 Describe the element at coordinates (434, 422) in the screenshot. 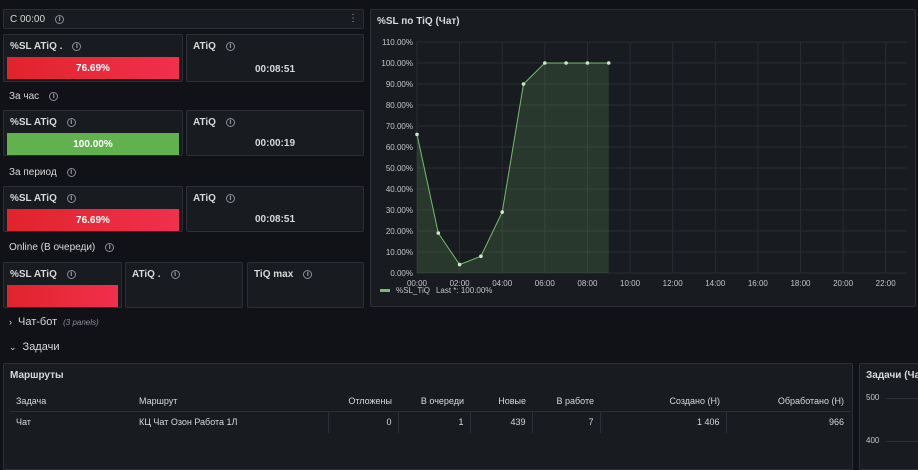

I see `table-cell: 1` at that location.